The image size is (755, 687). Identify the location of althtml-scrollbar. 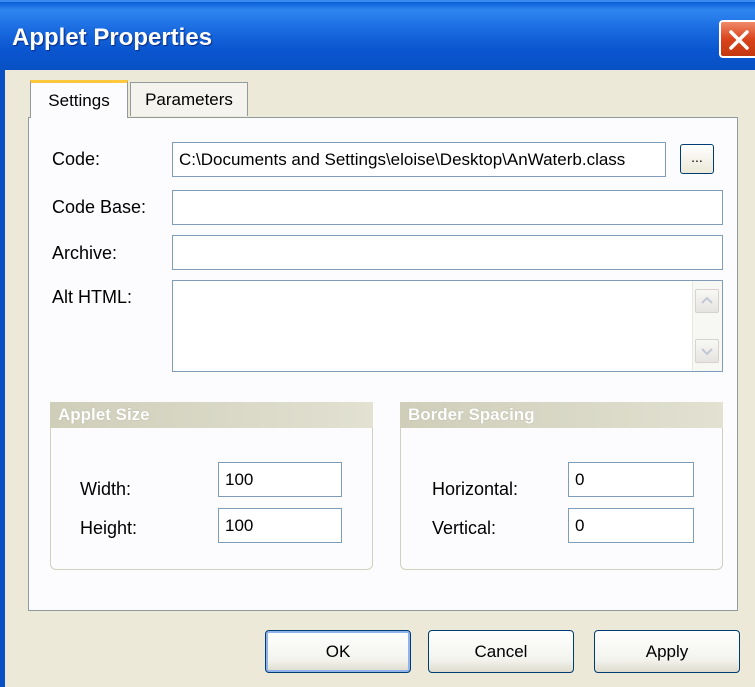
(707, 326).